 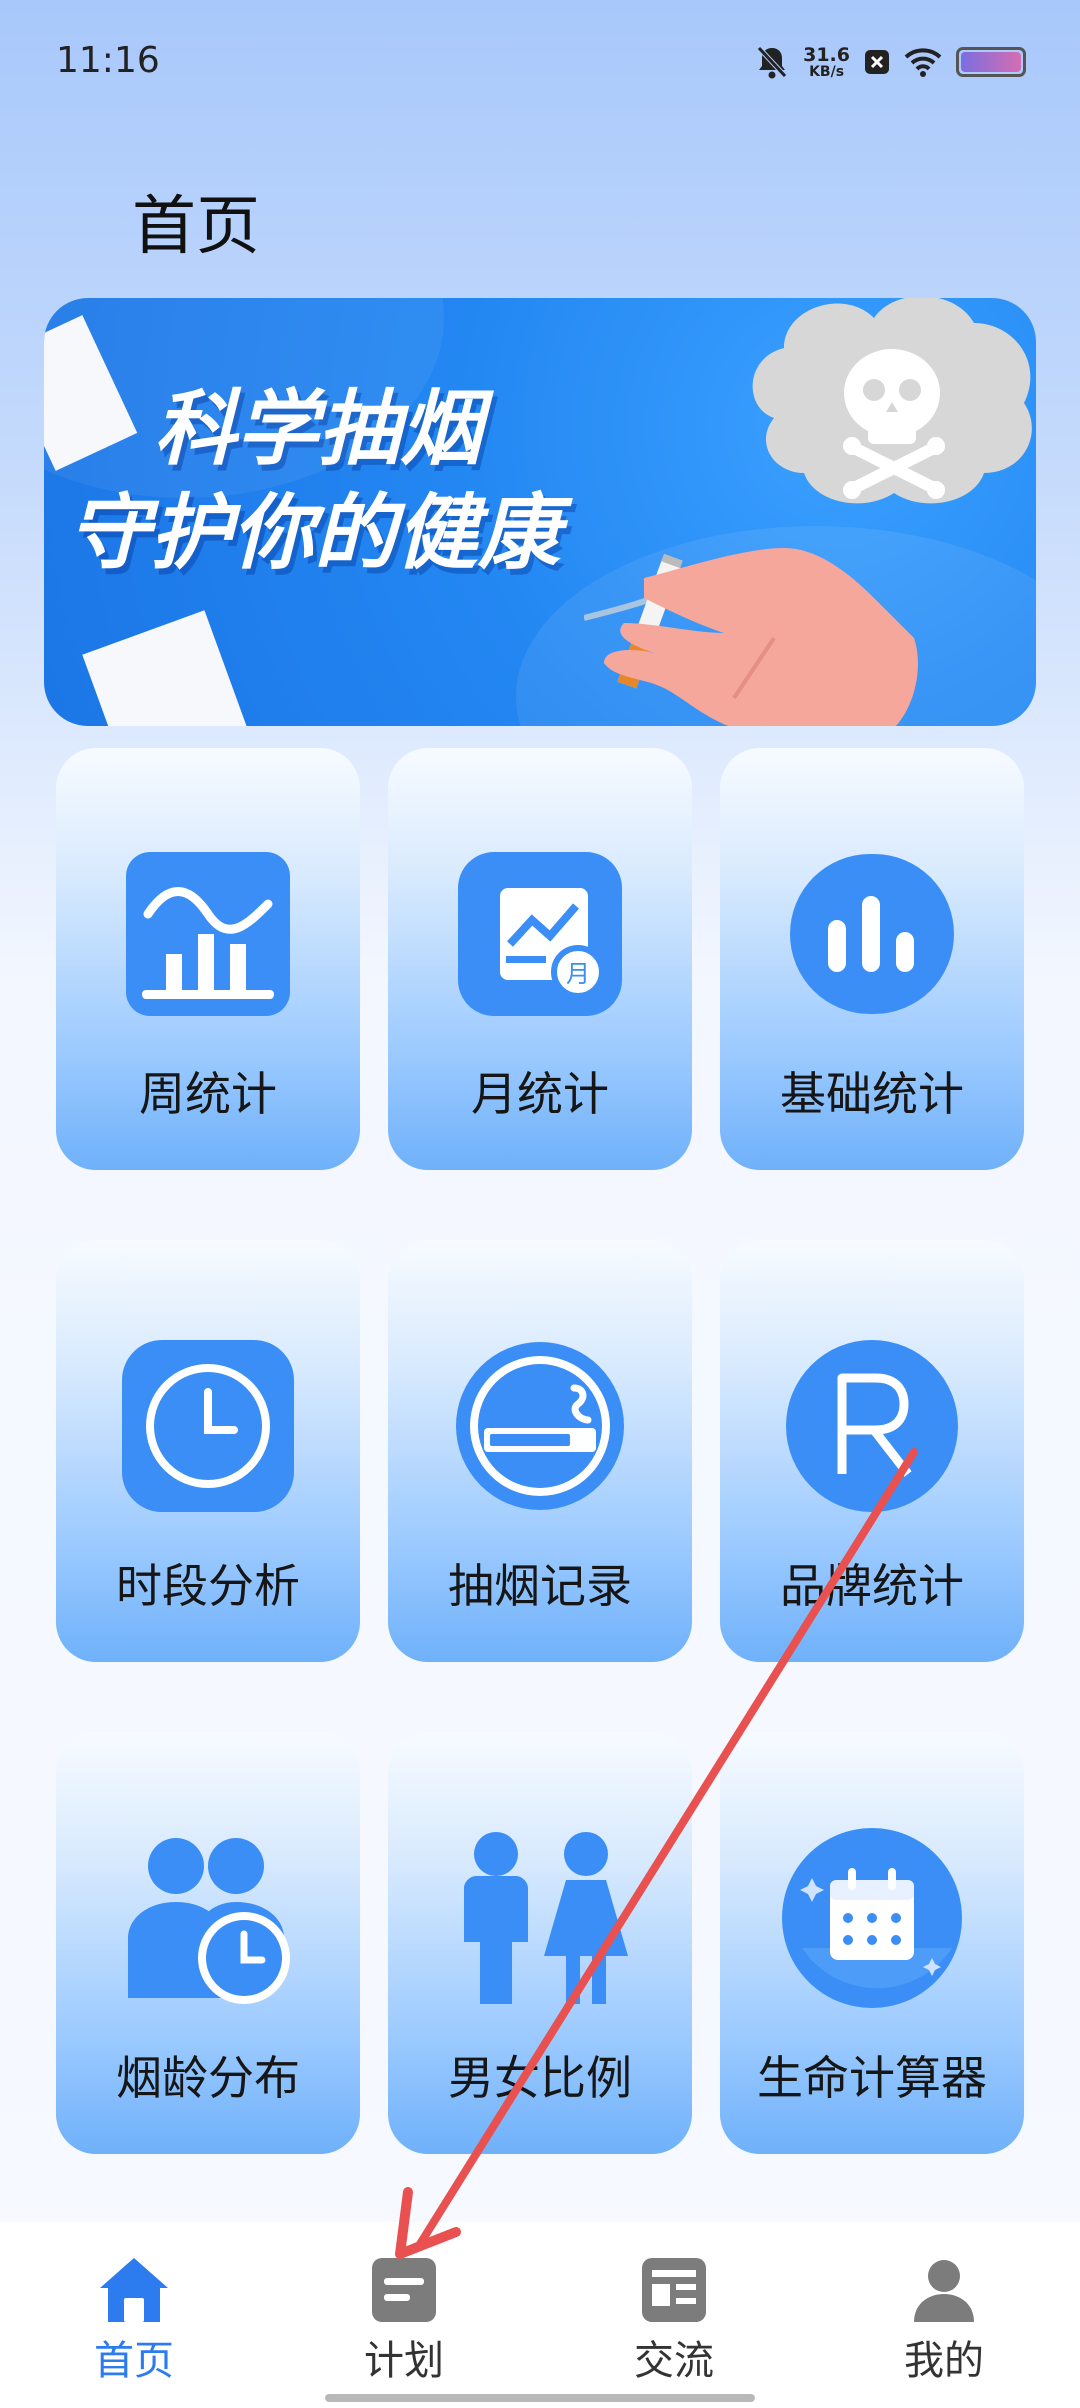 I want to click on hand-cigarette-icon, so click(x=751, y=637).